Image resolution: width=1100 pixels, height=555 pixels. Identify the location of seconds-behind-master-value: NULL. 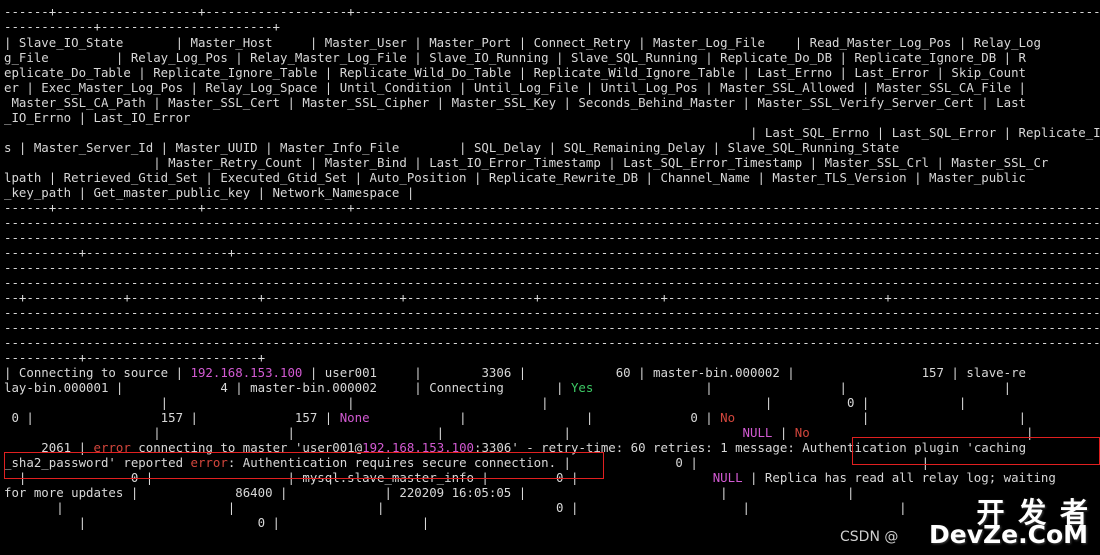
(757, 432).